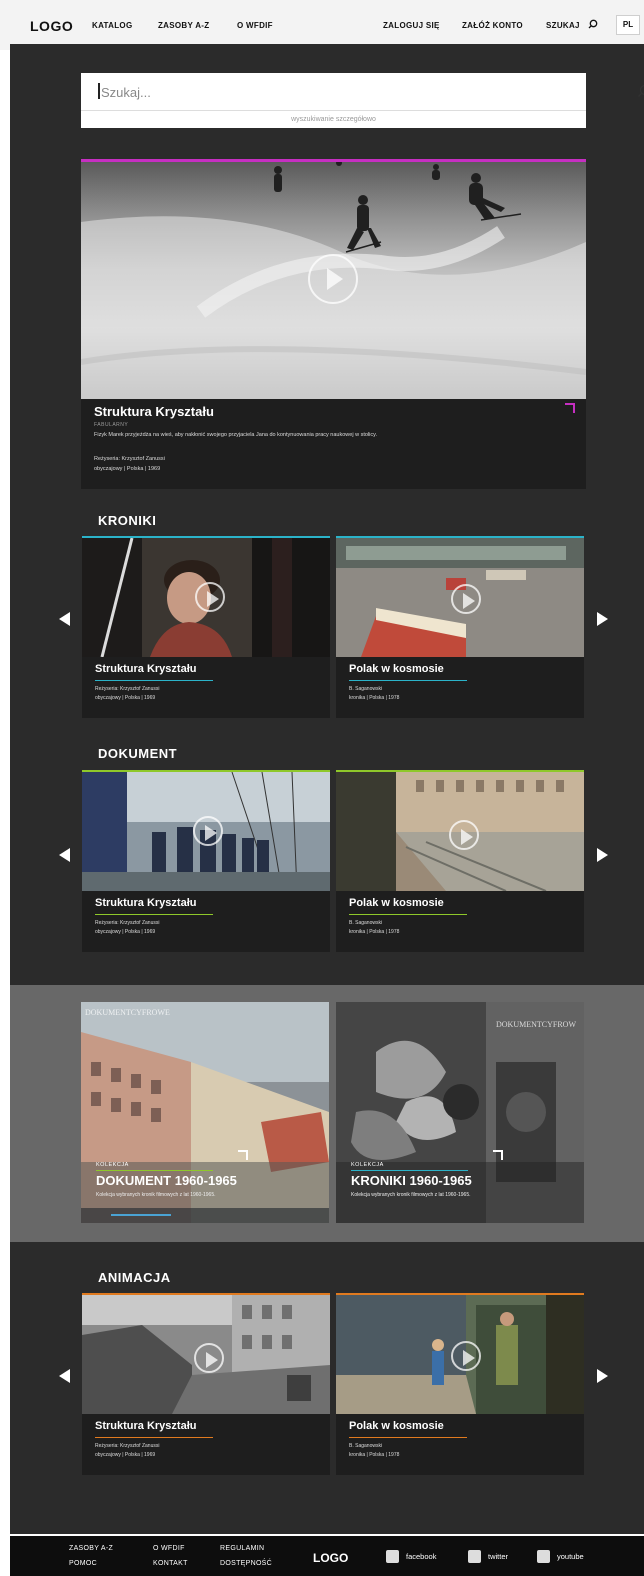 Image resolution: width=644 pixels, height=1576 pixels. Describe the element at coordinates (474, 1556) in the screenshot. I see `twitter-icon` at that location.